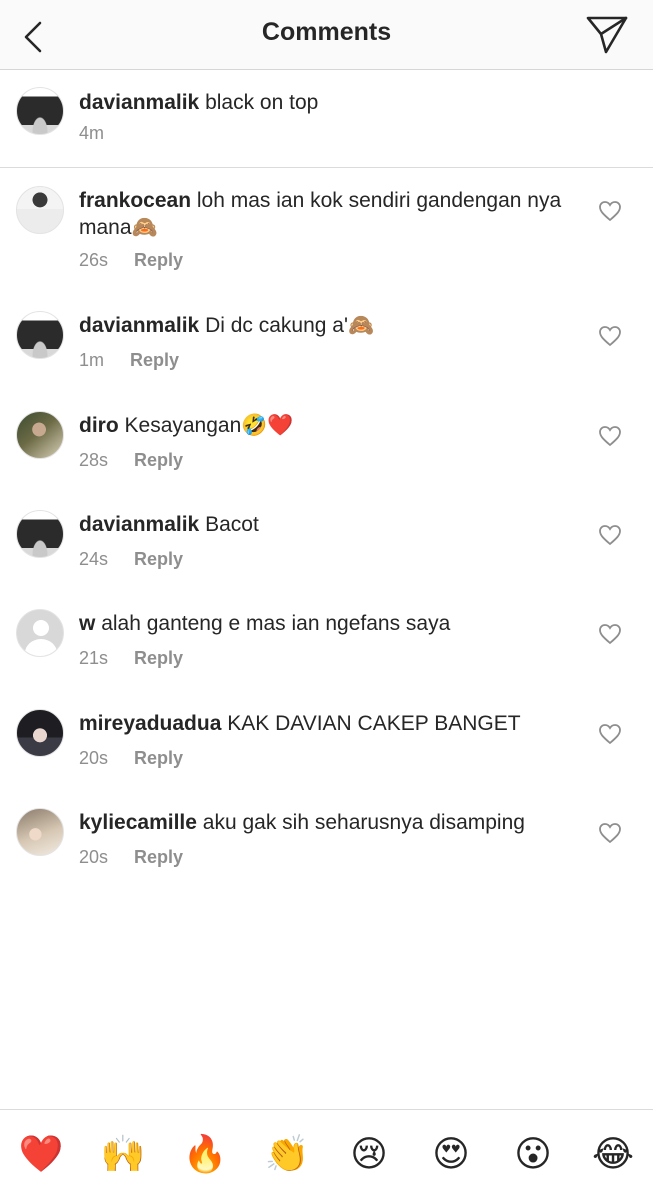  I want to click on comment-username: w, so click(87, 623).